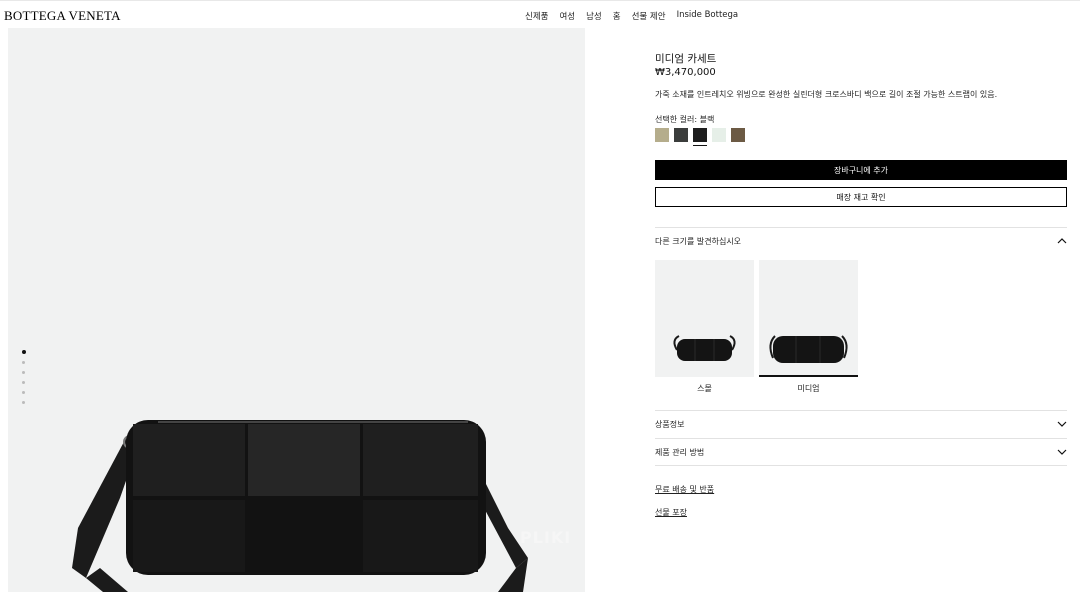 The image size is (1080, 592). What do you see at coordinates (62, 16) in the screenshot?
I see `brand-logo: BOTTEGA VENETA` at bounding box center [62, 16].